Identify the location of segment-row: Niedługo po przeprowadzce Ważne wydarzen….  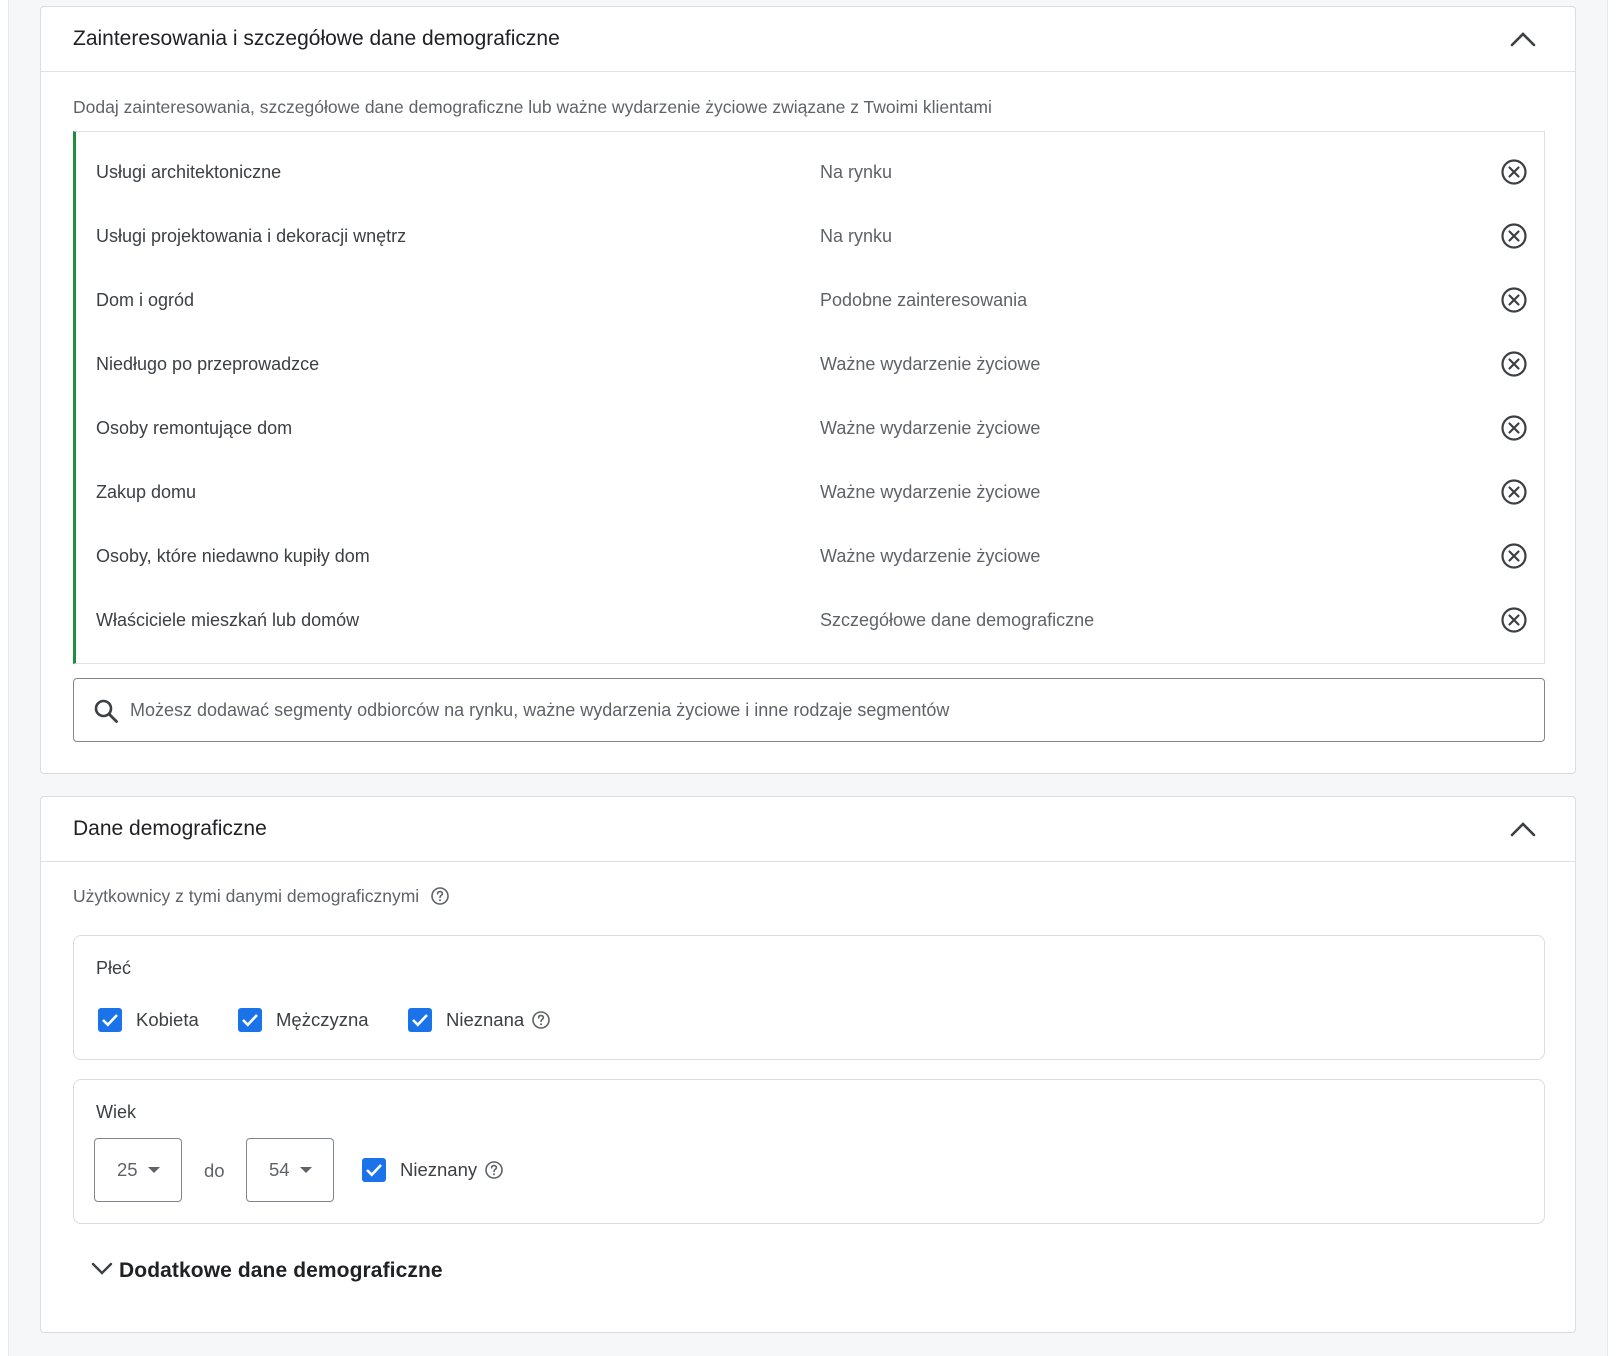
(810, 364).